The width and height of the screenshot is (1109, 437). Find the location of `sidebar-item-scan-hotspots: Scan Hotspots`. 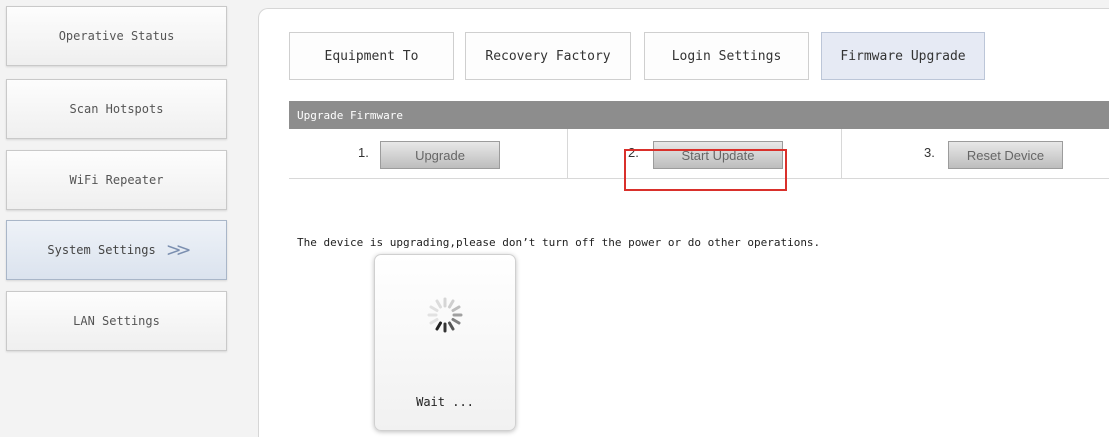

sidebar-item-scan-hotspots: Scan Hotspots is located at coordinates (116, 109).